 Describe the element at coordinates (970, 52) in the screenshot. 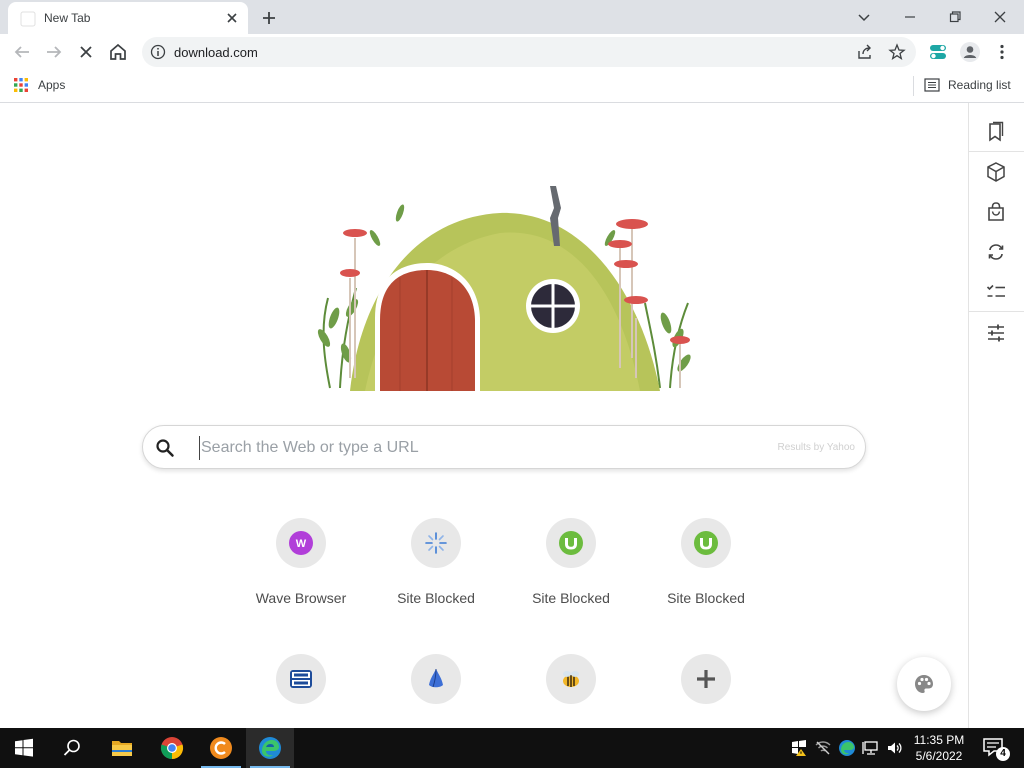

I see `profile-avatar-icon` at that location.